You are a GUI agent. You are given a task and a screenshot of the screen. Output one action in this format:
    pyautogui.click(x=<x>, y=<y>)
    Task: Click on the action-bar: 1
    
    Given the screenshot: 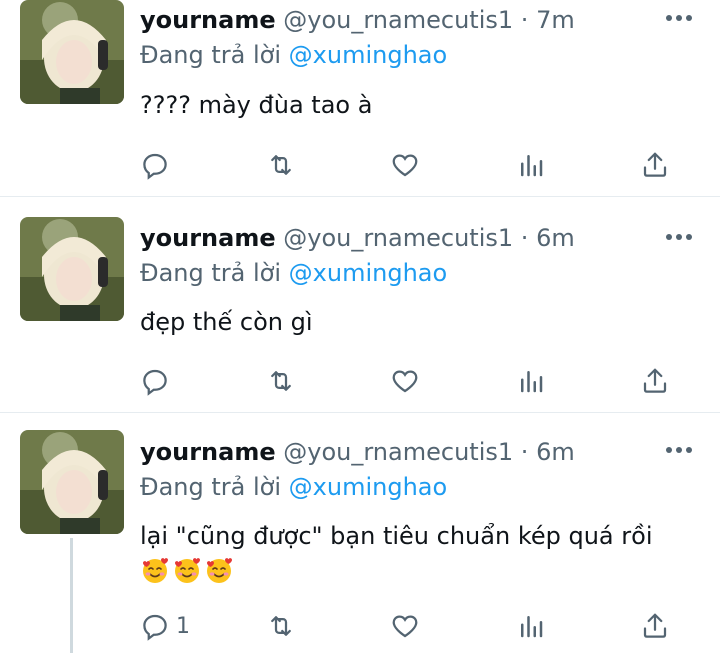 What is the action you would take?
    pyautogui.click(x=410, y=626)
    